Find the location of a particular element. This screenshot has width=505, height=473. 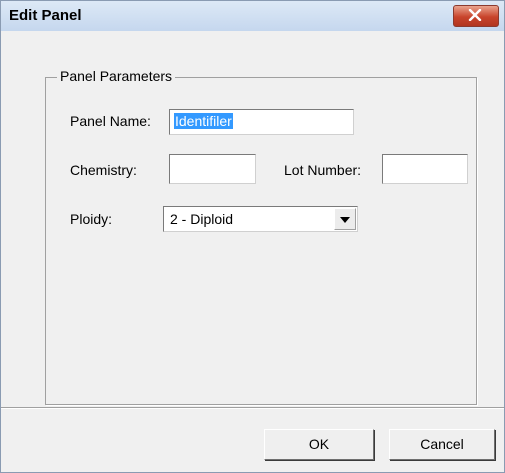

panel-name-value: Identifiler is located at coordinates (203, 121).